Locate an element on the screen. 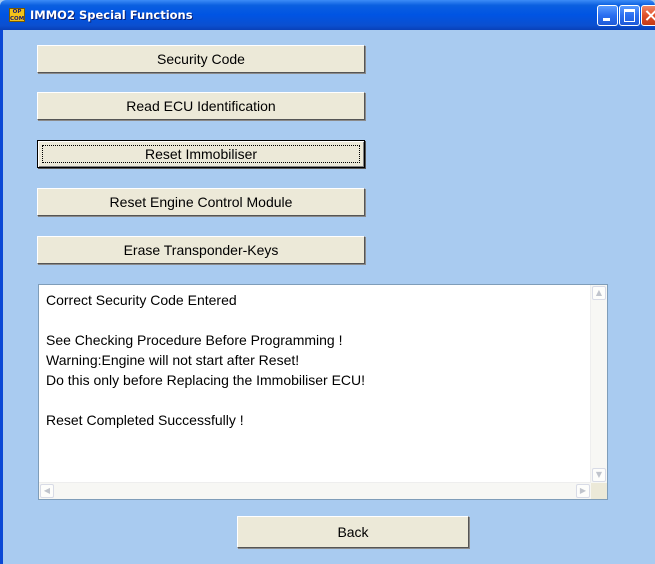 This screenshot has width=655, height=564. close-icon is located at coordinates (648, 15).